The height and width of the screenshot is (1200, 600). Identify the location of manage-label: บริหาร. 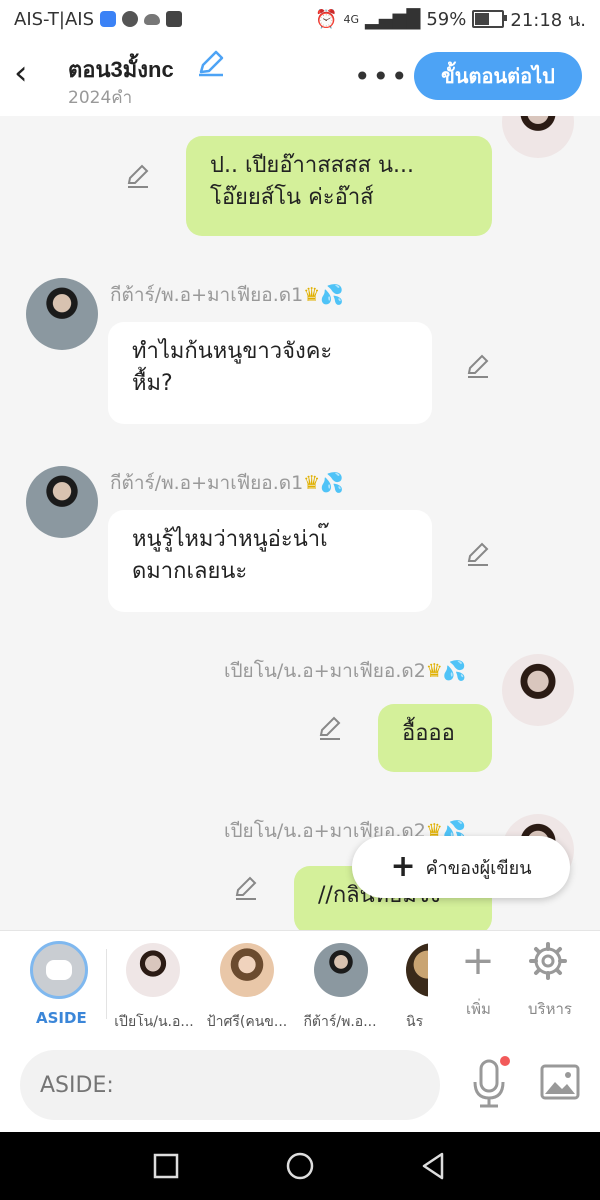
(550, 1009).